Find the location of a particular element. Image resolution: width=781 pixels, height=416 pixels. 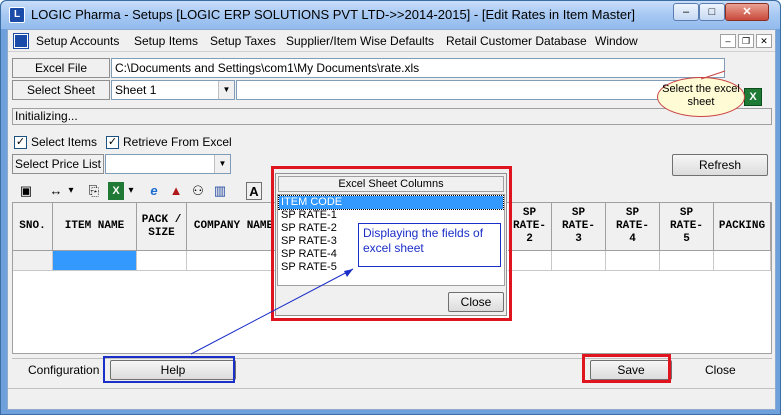

grid-cell-packing is located at coordinates (742, 261).